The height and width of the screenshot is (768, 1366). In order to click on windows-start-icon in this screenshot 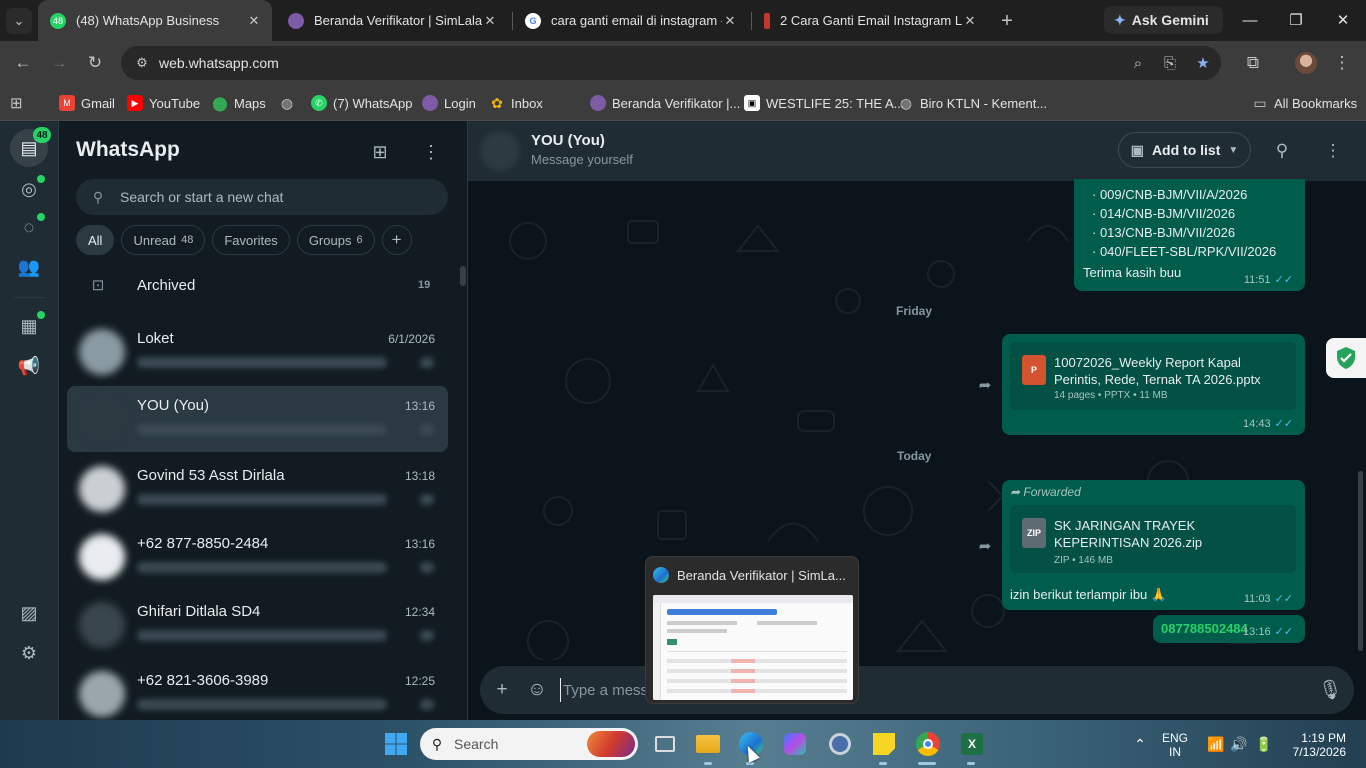, I will do `click(396, 744)`.